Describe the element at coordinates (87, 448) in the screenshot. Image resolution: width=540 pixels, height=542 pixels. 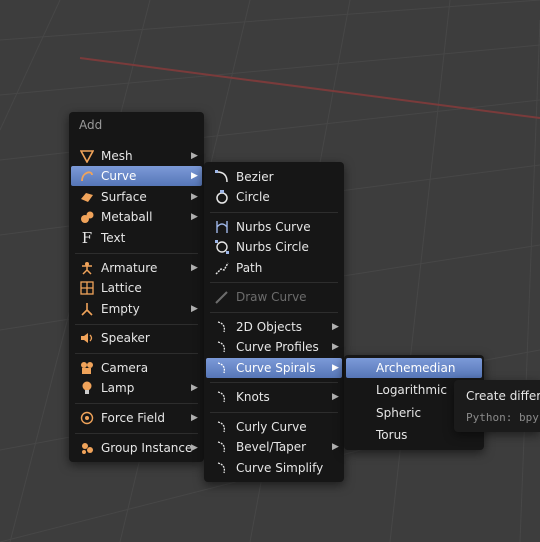
I see `group-instance-icon` at that location.